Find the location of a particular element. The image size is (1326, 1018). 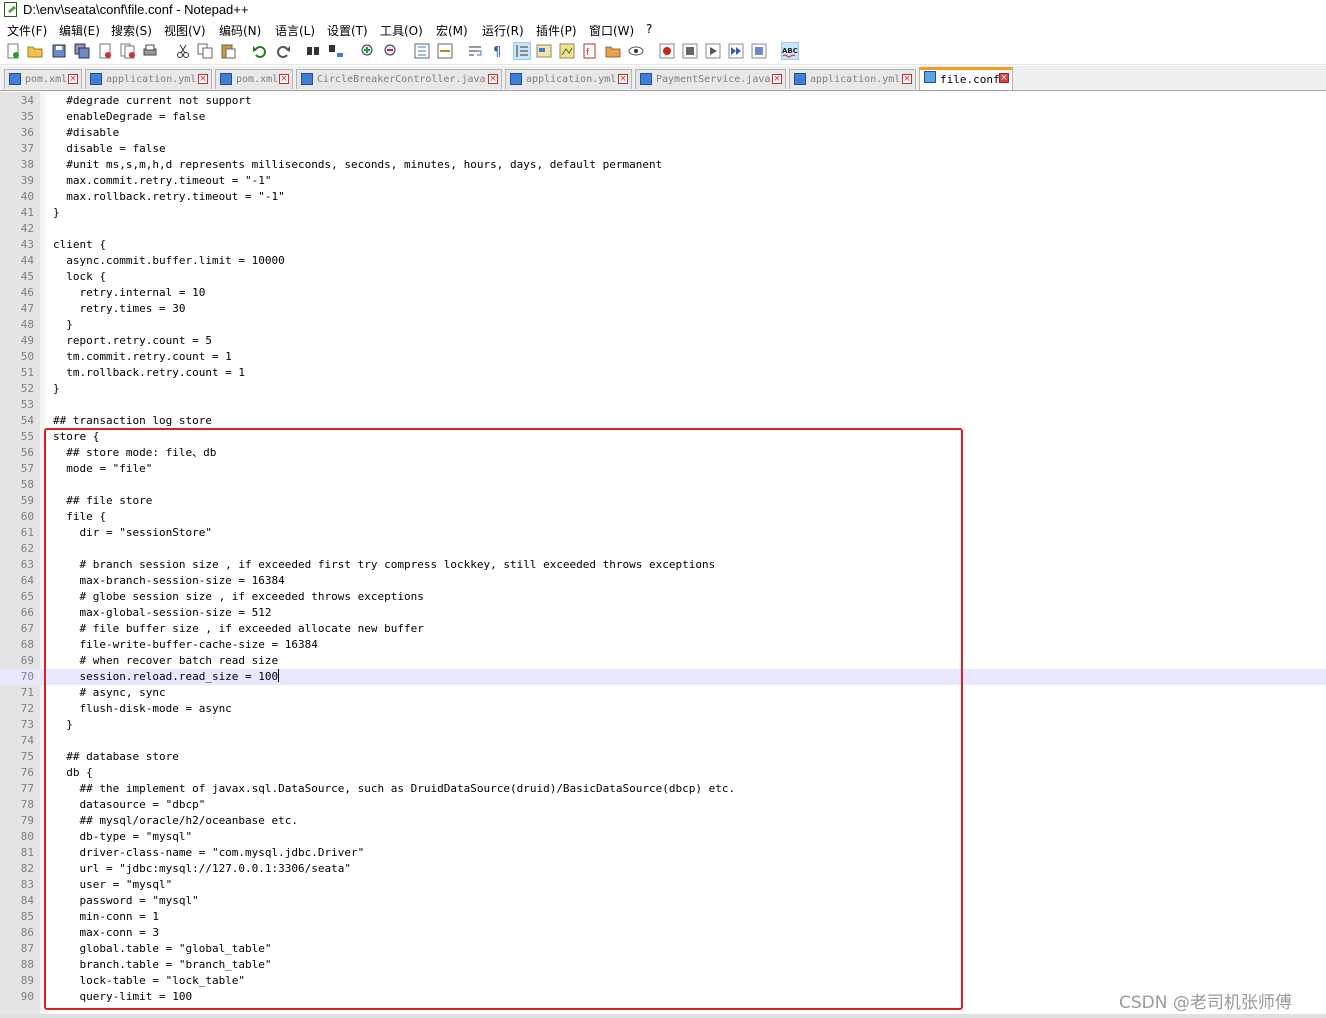

menu-run: 运行(R) is located at coordinates (503, 30).